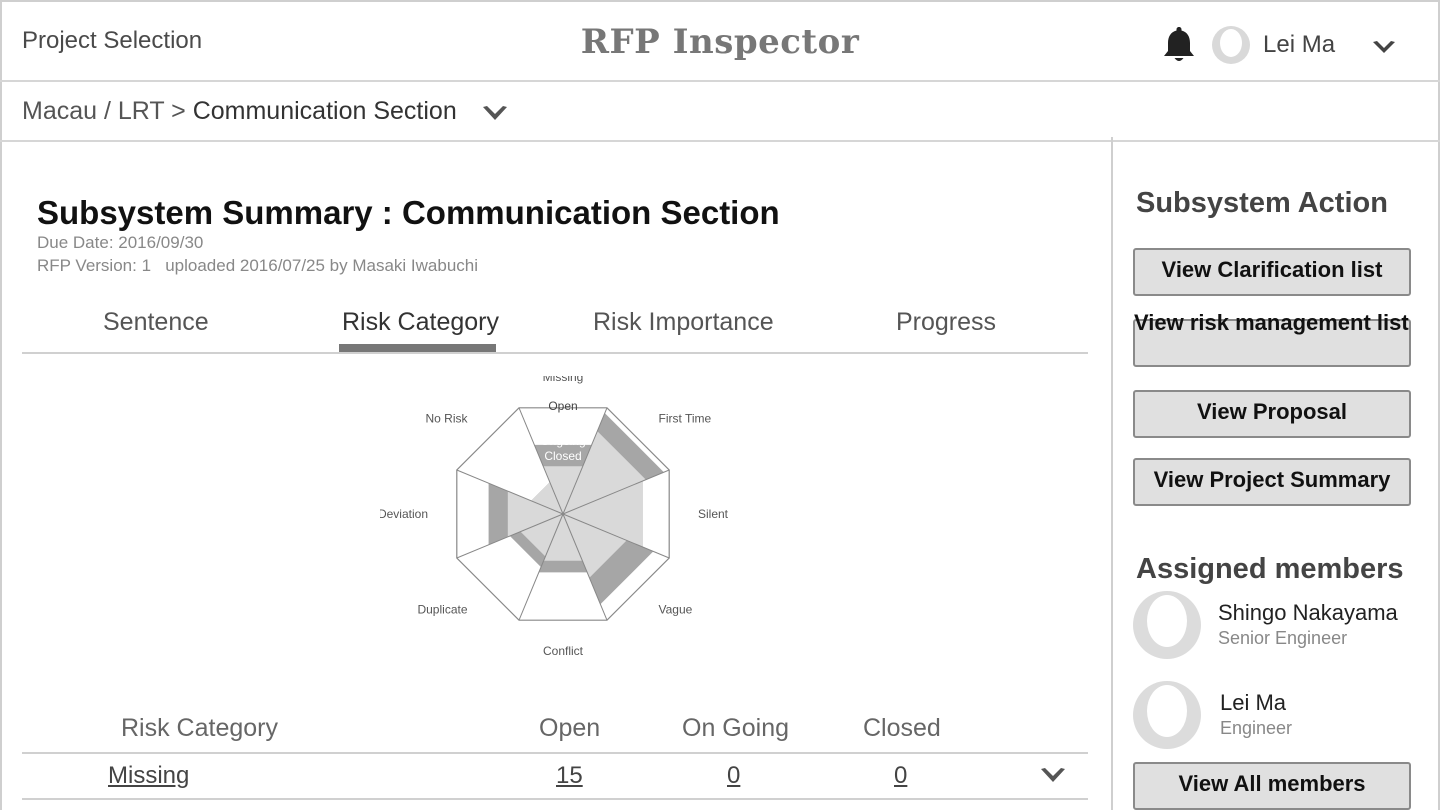 The height and width of the screenshot is (810, 1440). What do you see at coordinates (417, 348) in the screenshot?
I see `active-tab-indicator` at bounding box center [417, 348].